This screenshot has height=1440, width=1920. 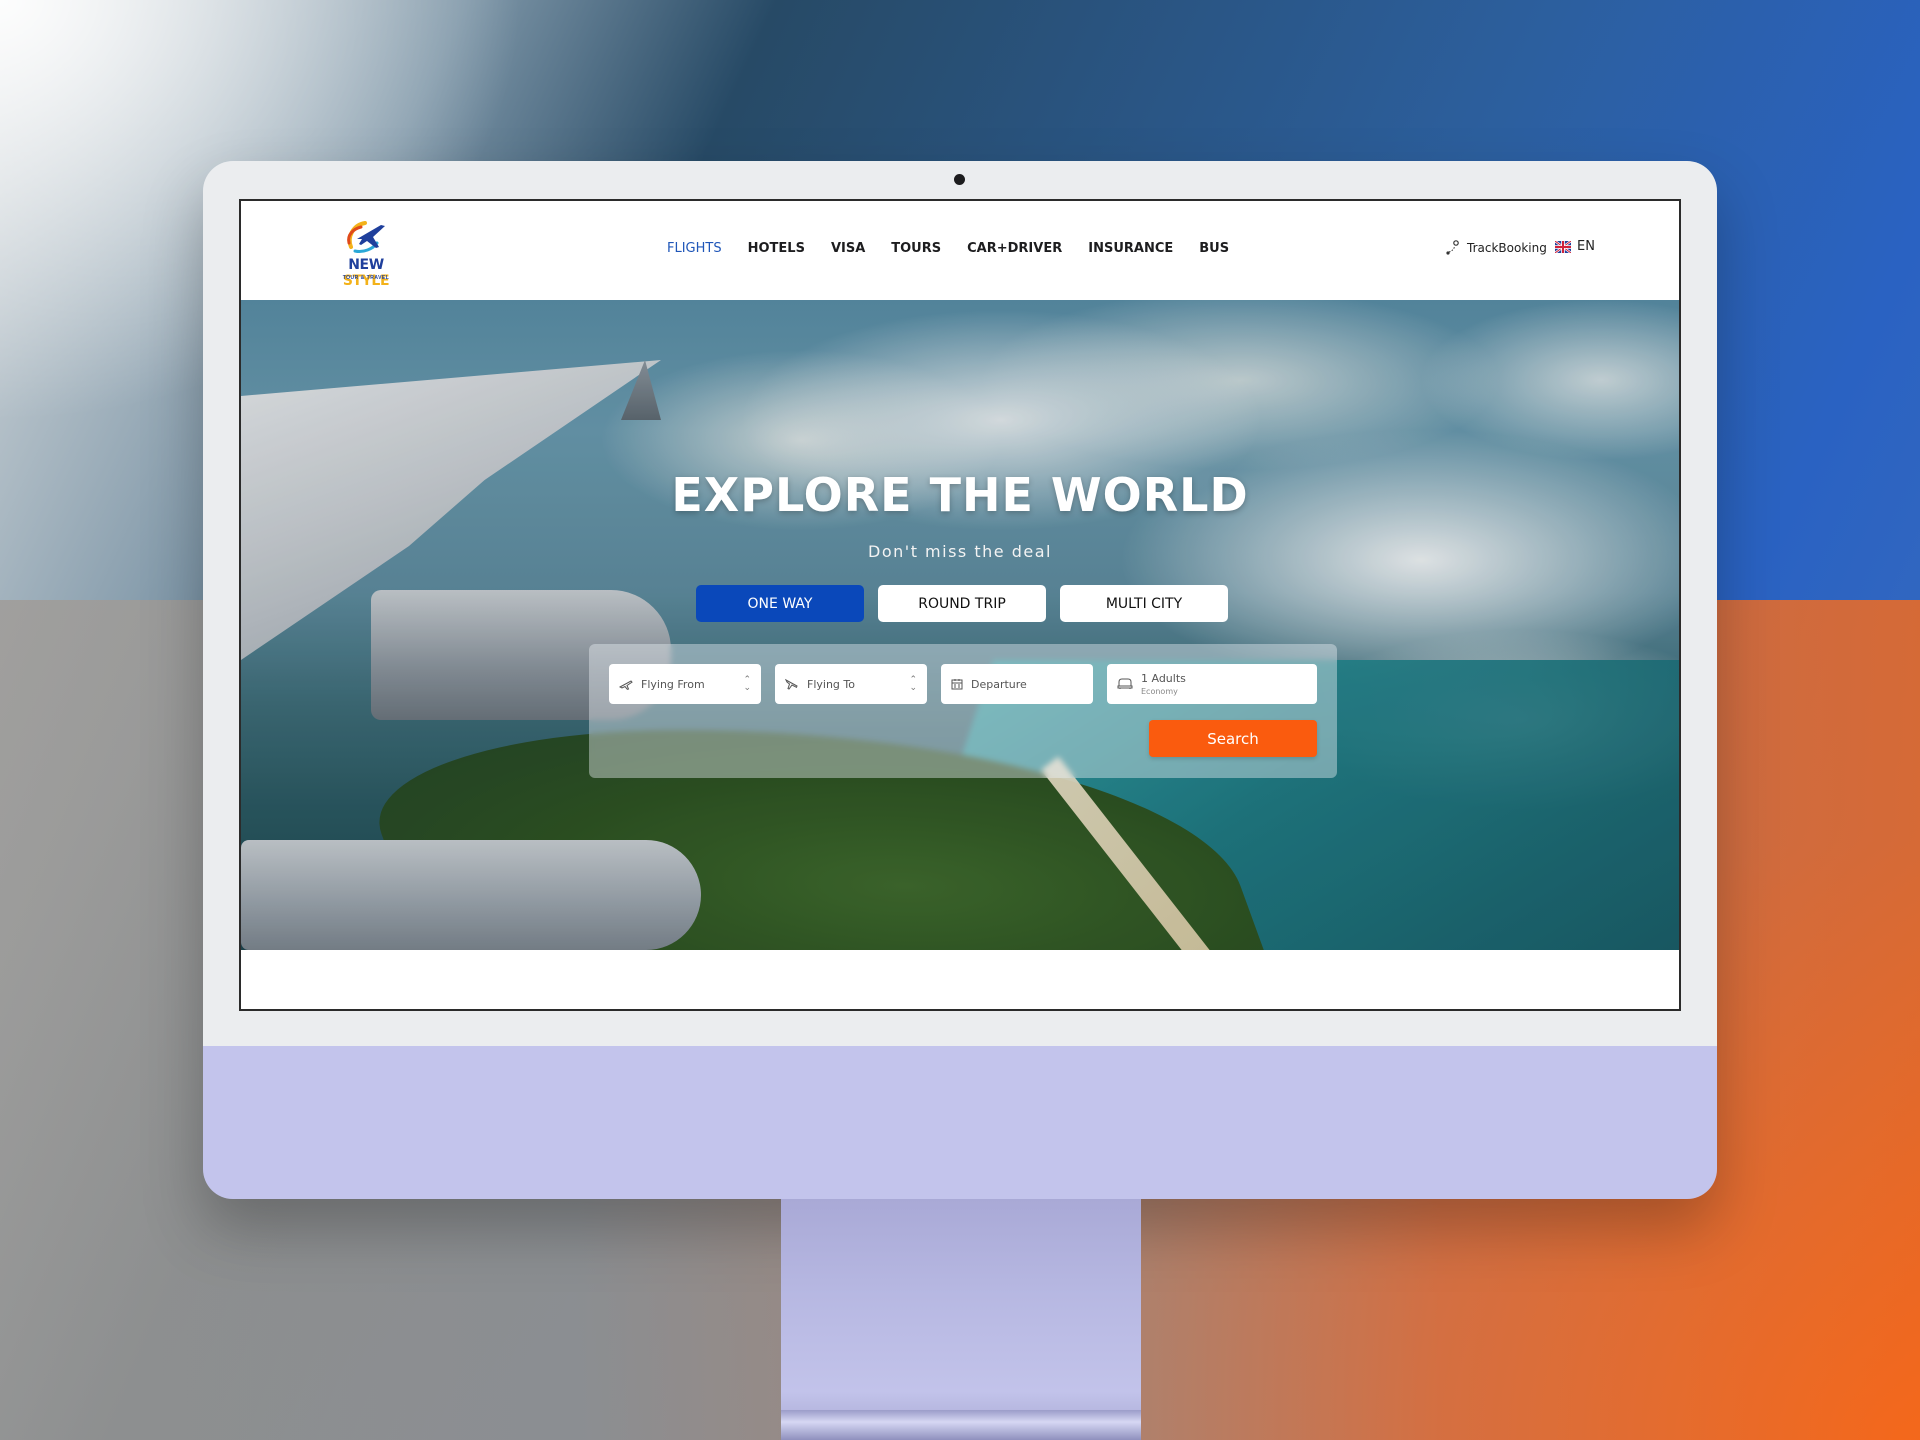 I want to click on hero-title: EXPLORE THE WORLD, so click(x=960, y=495).